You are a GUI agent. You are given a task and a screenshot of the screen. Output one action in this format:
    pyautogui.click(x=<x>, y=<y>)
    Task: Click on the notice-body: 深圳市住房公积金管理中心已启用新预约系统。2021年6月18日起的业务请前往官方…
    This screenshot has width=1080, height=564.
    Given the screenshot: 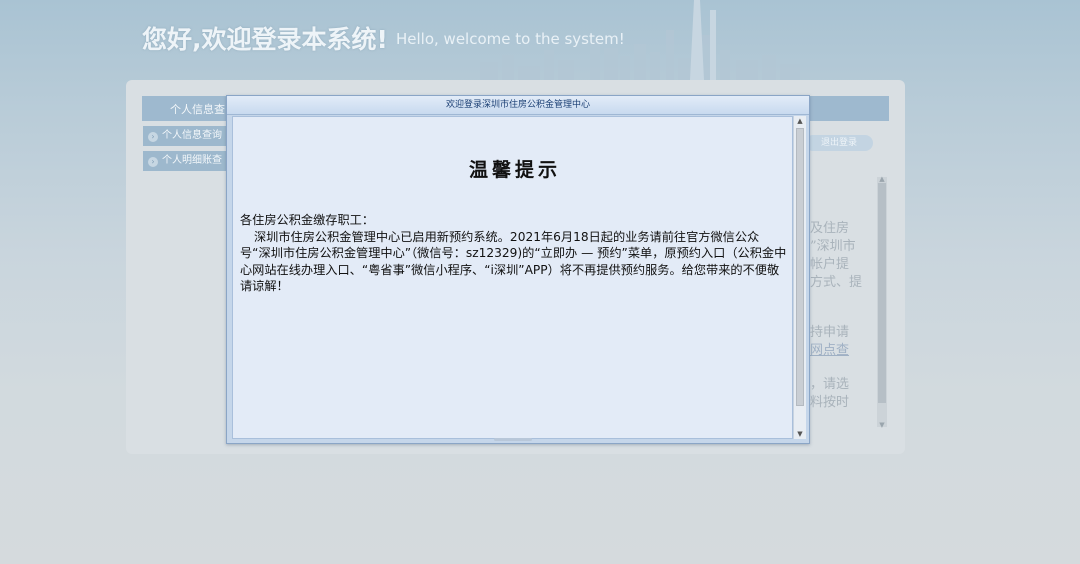 What is the action you would take?
    pyautogui.click(x=513, y=261)
    